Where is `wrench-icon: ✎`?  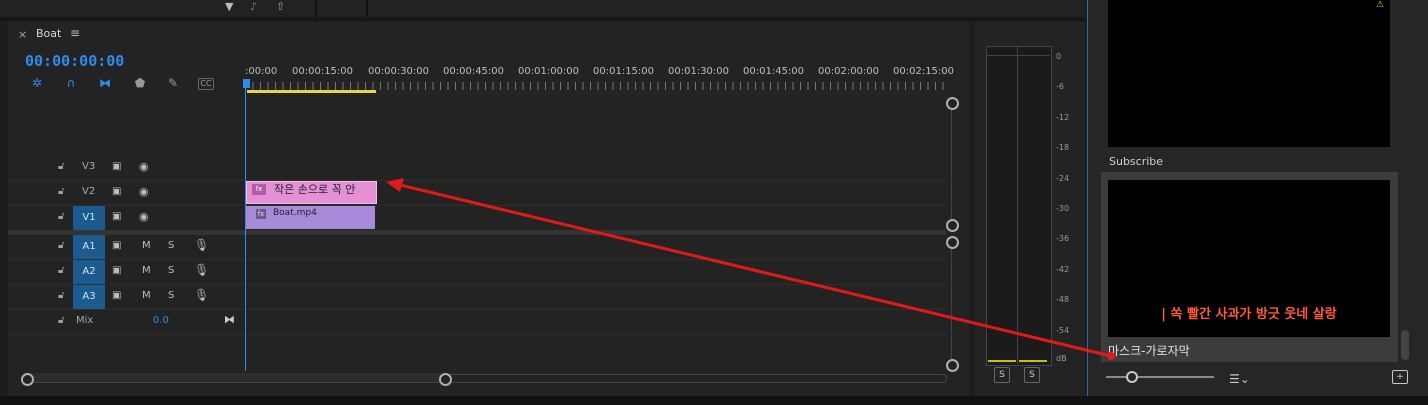
wrench-icon: ✎ is located at coordinates (173, 83).